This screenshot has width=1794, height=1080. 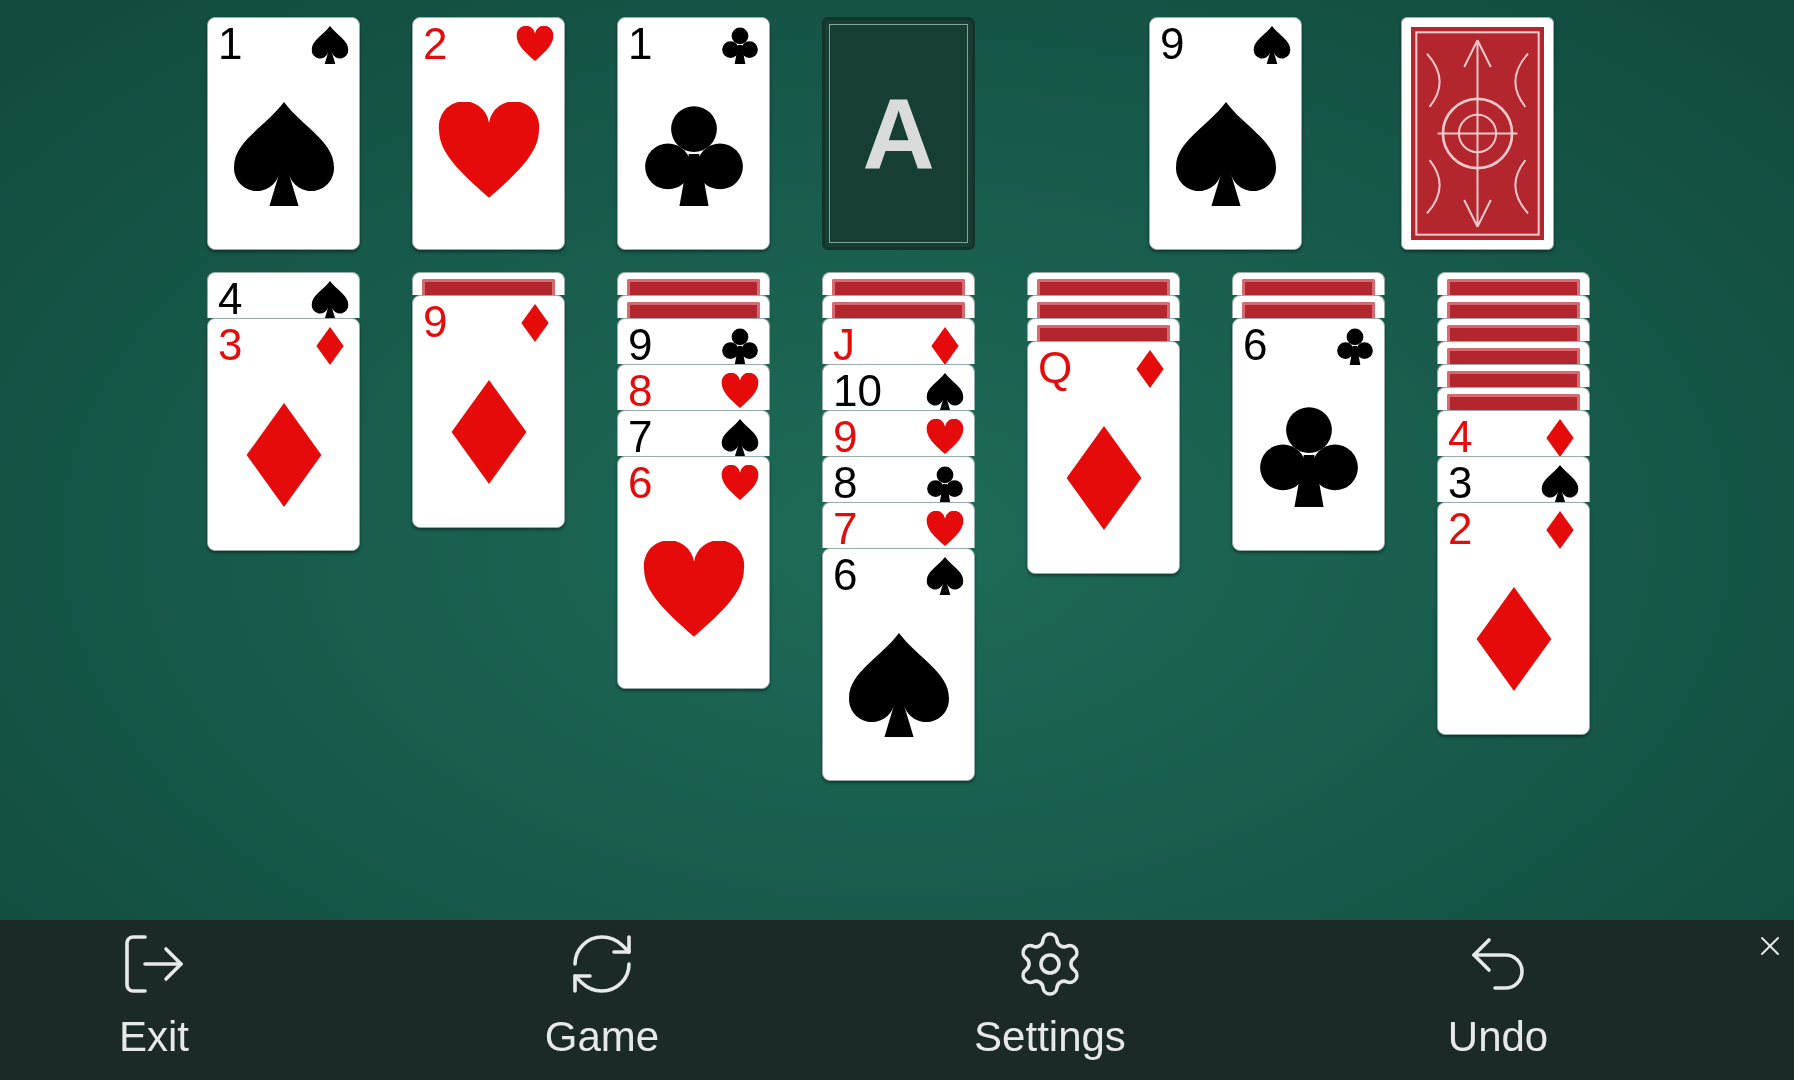 I want to click on toolbar-button: Undo, so click(x=1498, y=1000).